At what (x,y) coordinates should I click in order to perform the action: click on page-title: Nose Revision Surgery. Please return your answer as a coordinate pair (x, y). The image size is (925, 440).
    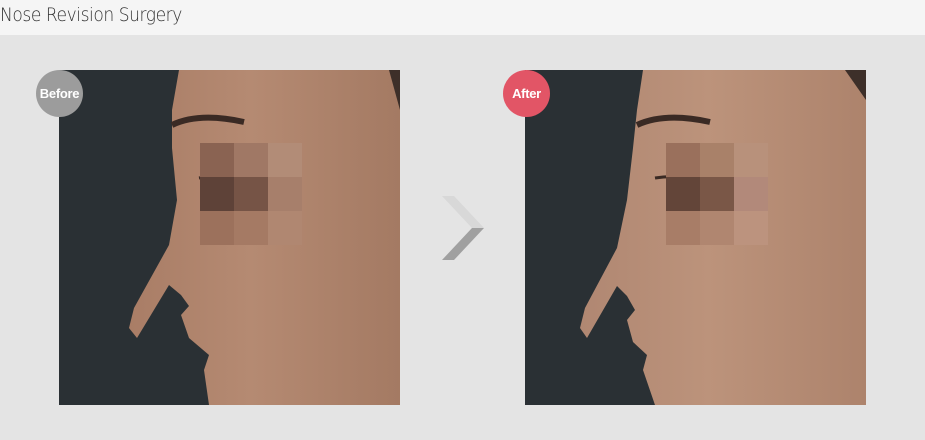
    Looking at the image, I should click on (91, 15).